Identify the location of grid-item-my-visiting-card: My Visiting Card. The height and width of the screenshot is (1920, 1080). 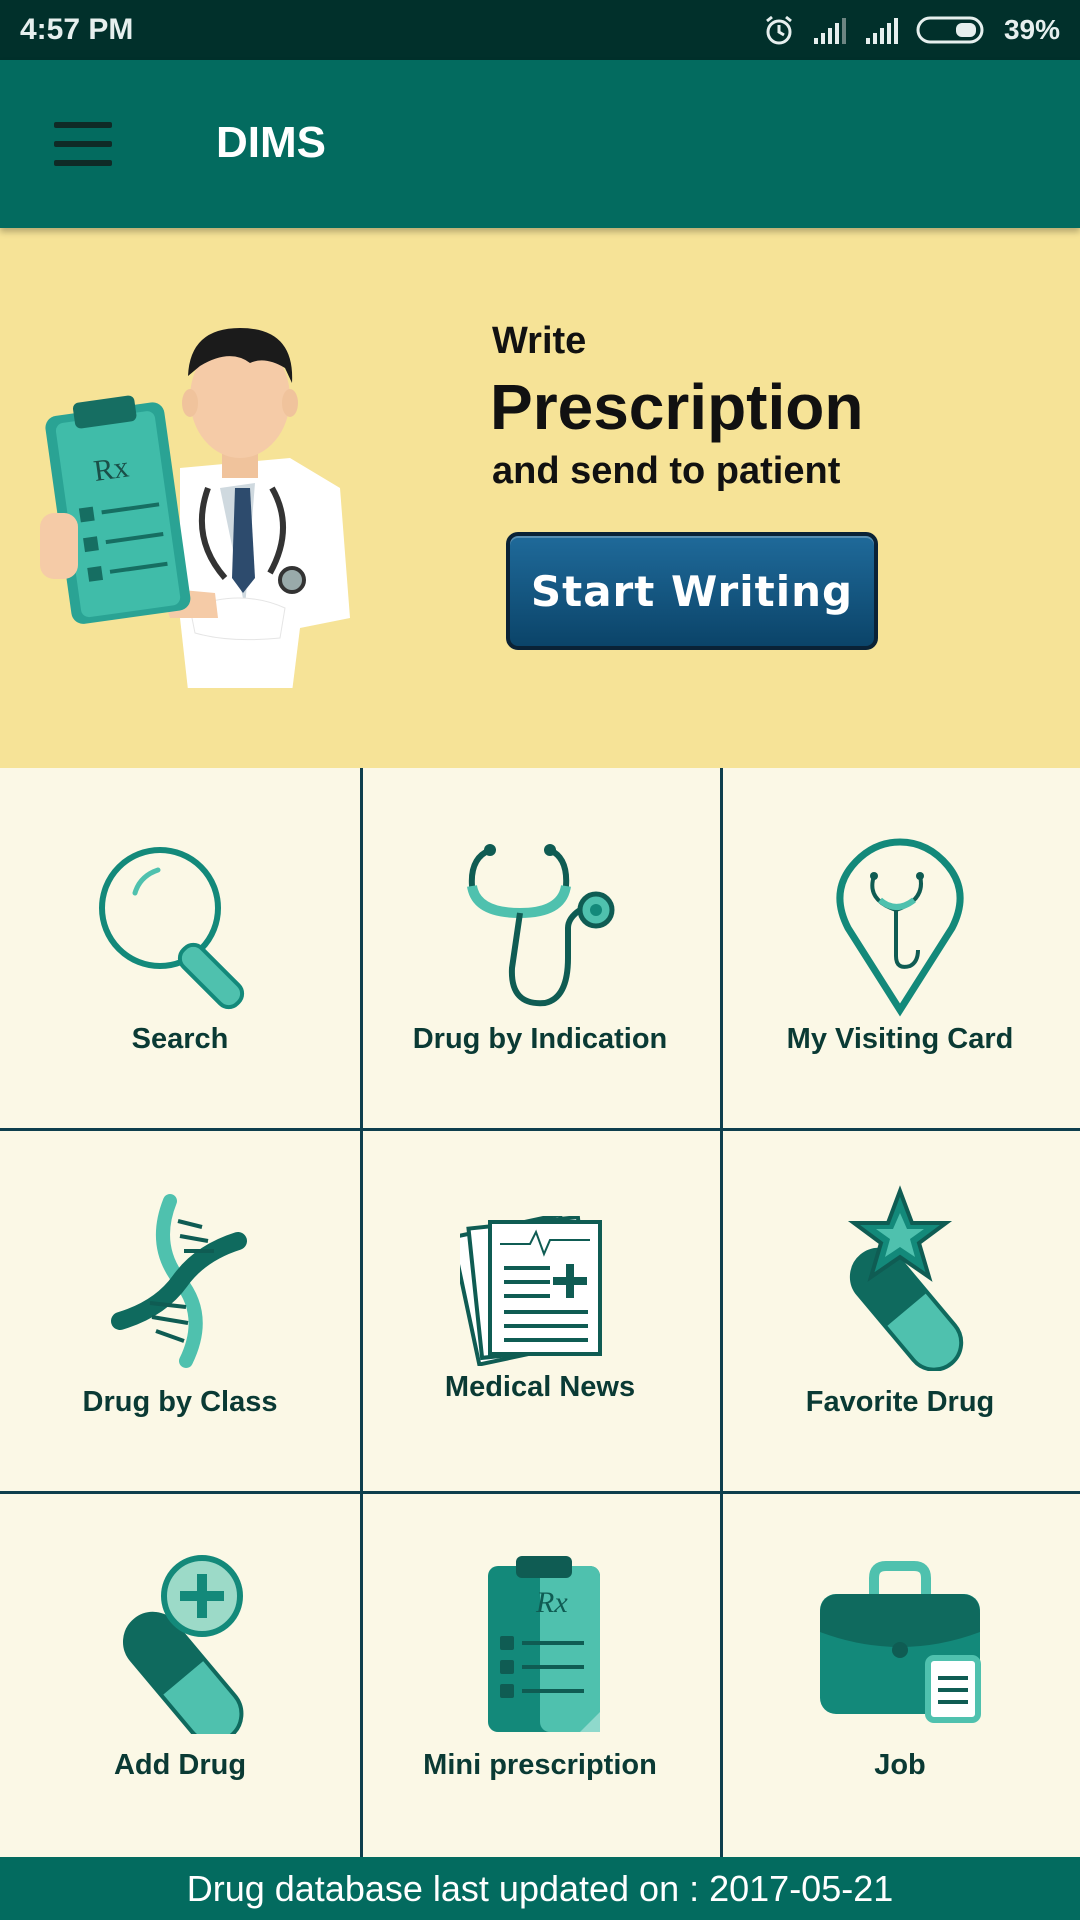
(900, 949).